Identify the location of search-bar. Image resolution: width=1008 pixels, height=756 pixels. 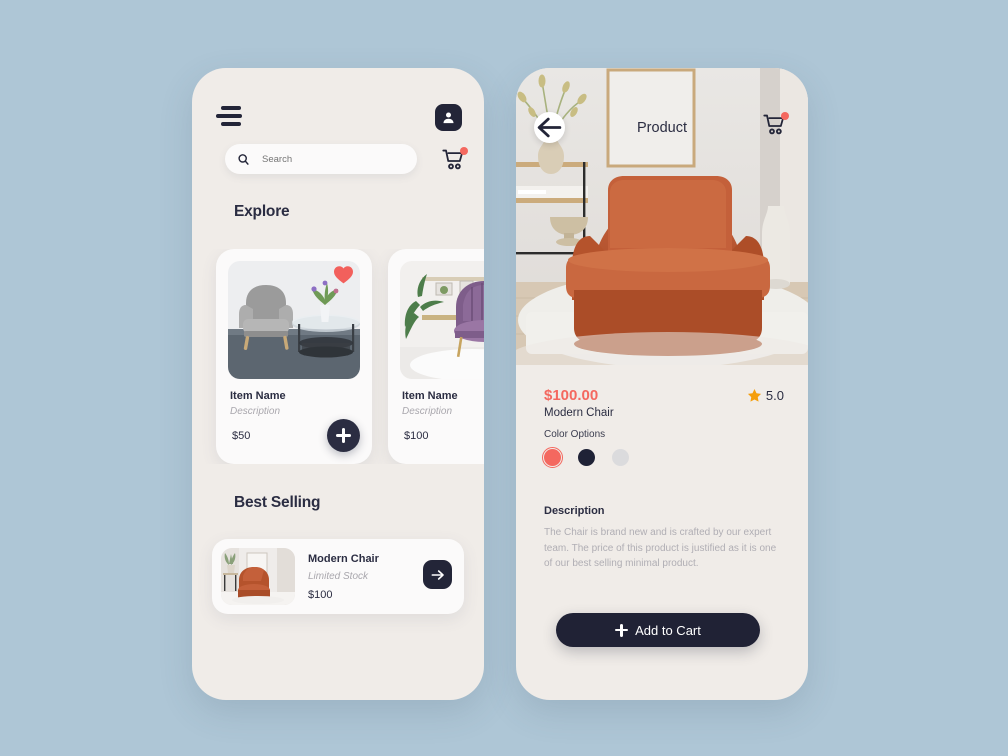
(321, 159).